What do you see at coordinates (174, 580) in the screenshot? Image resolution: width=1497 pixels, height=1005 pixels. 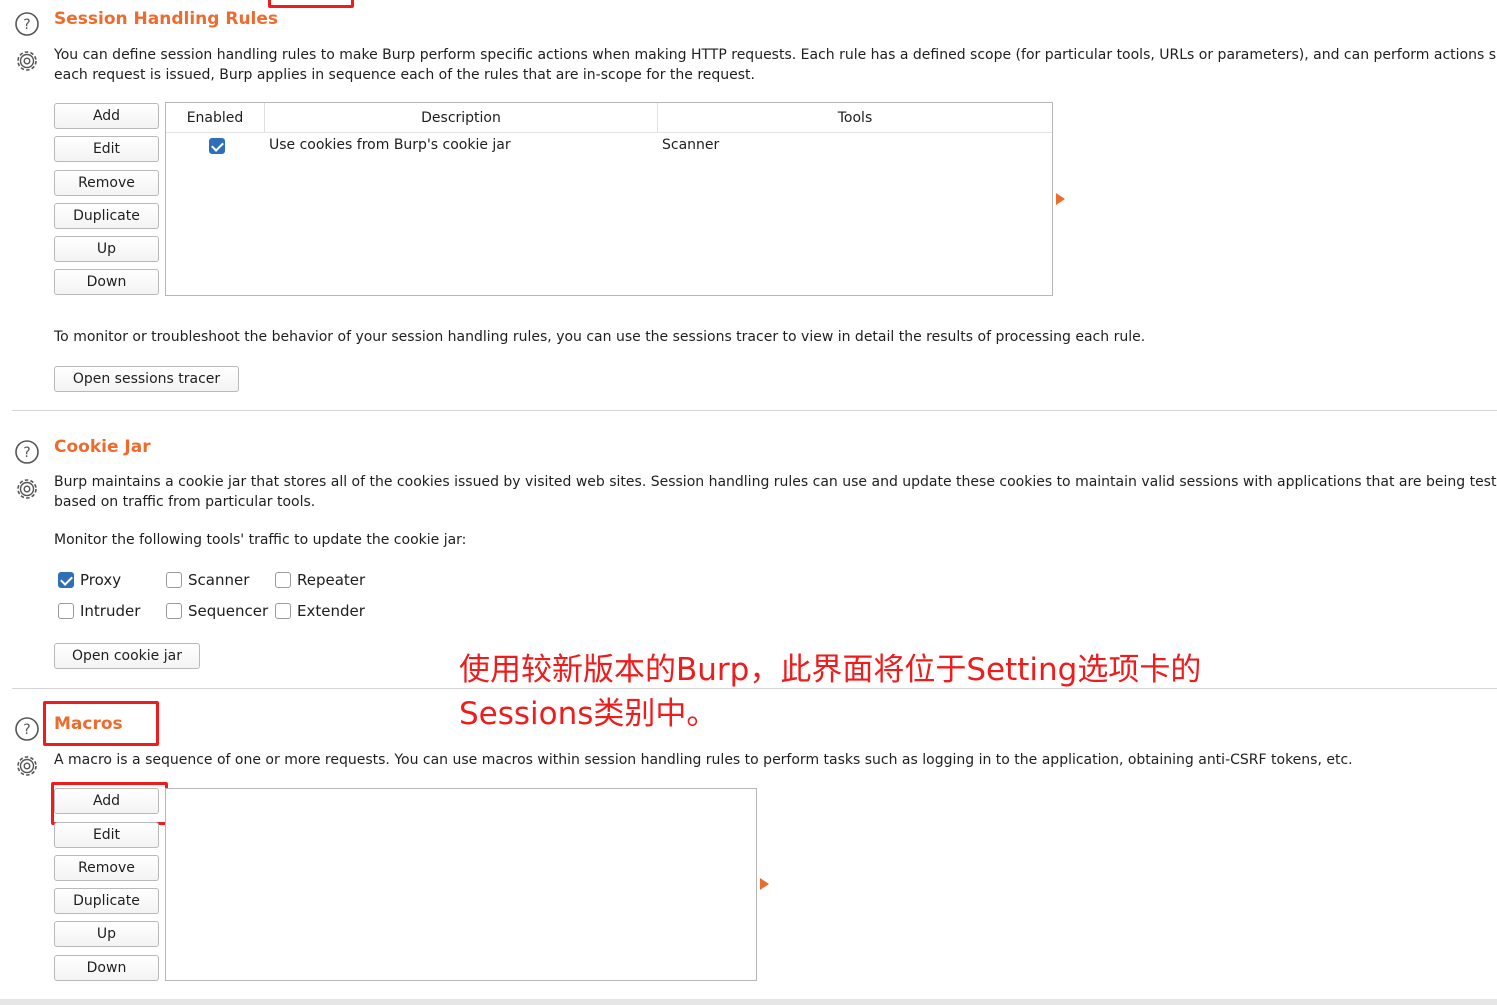 I see `scanner-checkbox` at bounding box center [174, 580].